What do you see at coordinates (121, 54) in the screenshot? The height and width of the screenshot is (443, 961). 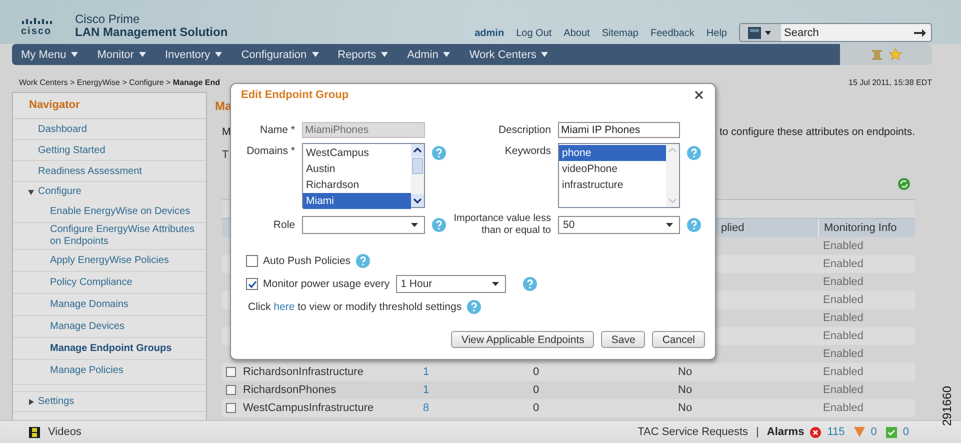 I see `menu-item: Monitor` at bounding box center [121, 54].